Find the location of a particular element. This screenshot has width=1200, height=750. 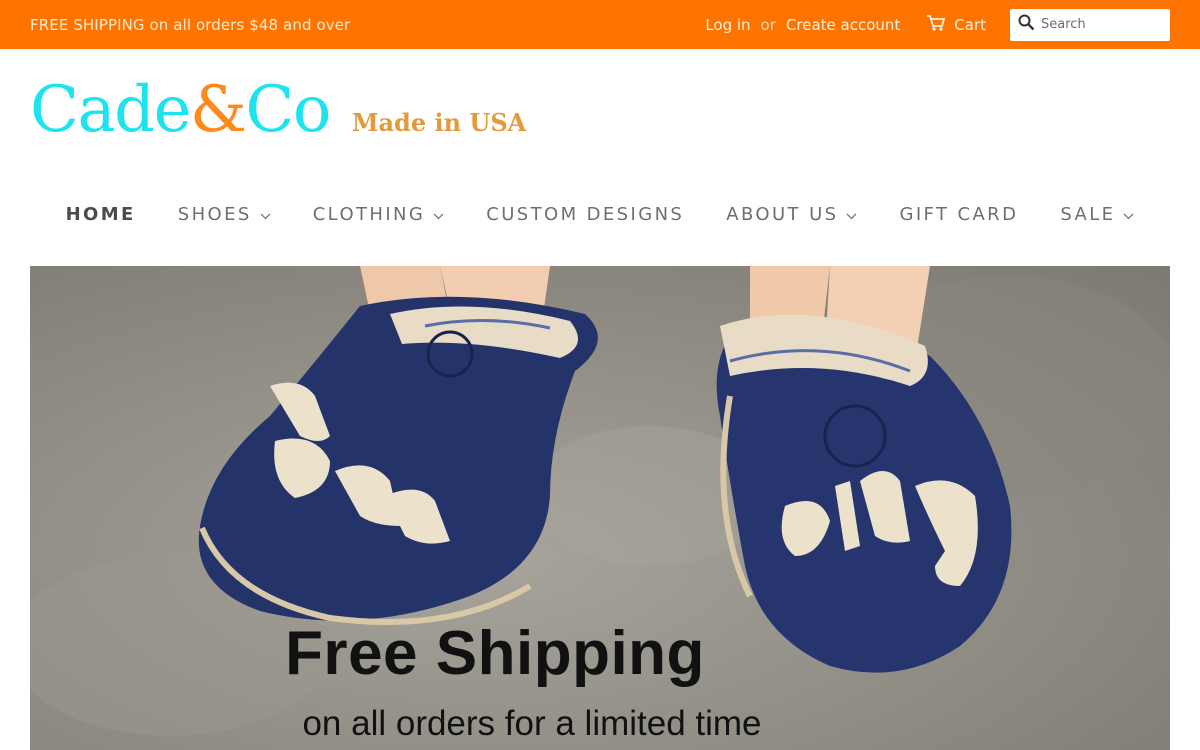

login-link: Log in is located at coordinates (727, 25).